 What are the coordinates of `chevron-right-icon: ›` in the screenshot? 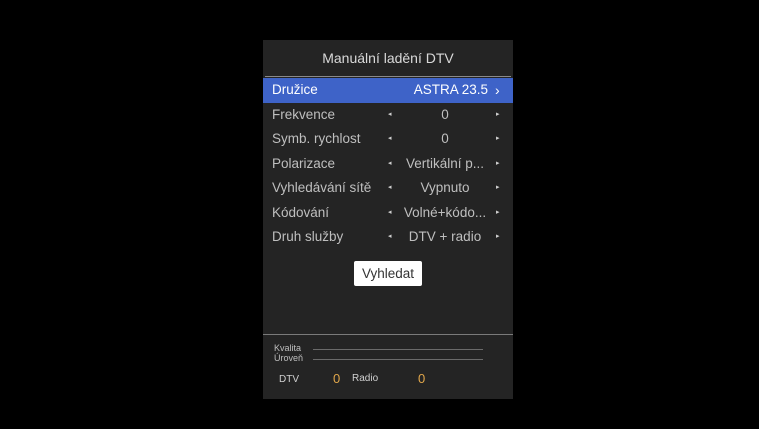 It's located at (497, 90).